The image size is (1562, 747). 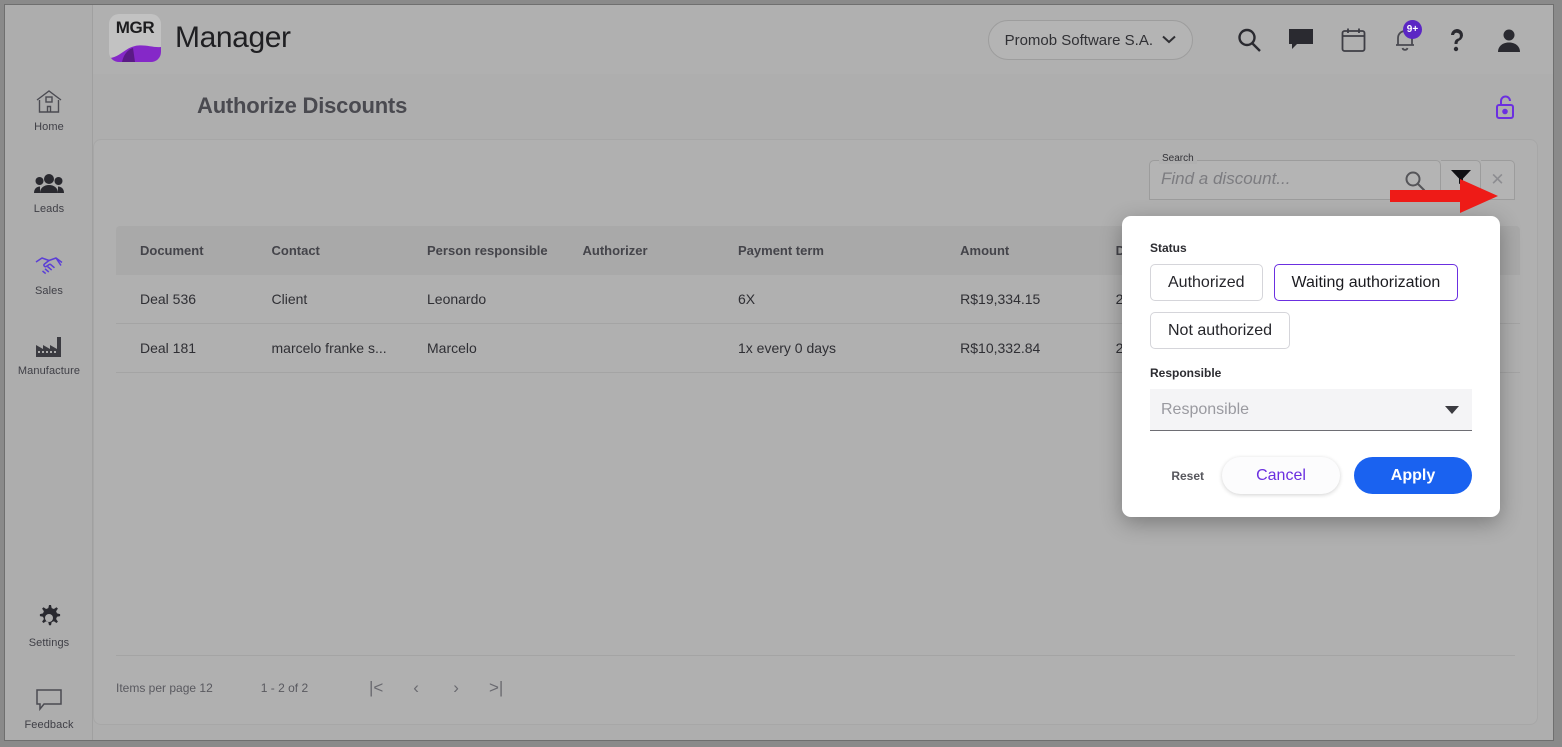 What do you see at coordinates (660, 250) in the screenshot?
I see `column-header-authorizer: Authorizer` at bounding box center [660, 250].